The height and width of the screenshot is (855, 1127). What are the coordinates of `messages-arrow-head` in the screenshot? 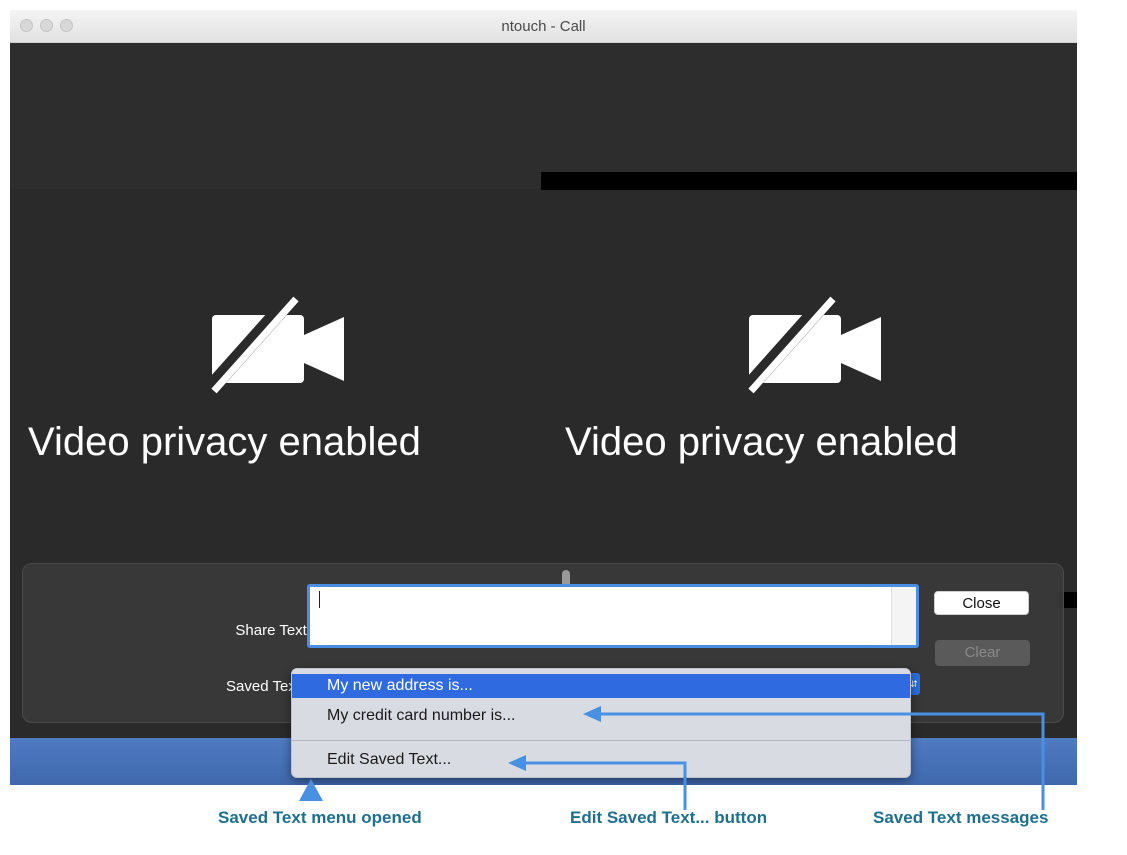 It's located at (592, 714).